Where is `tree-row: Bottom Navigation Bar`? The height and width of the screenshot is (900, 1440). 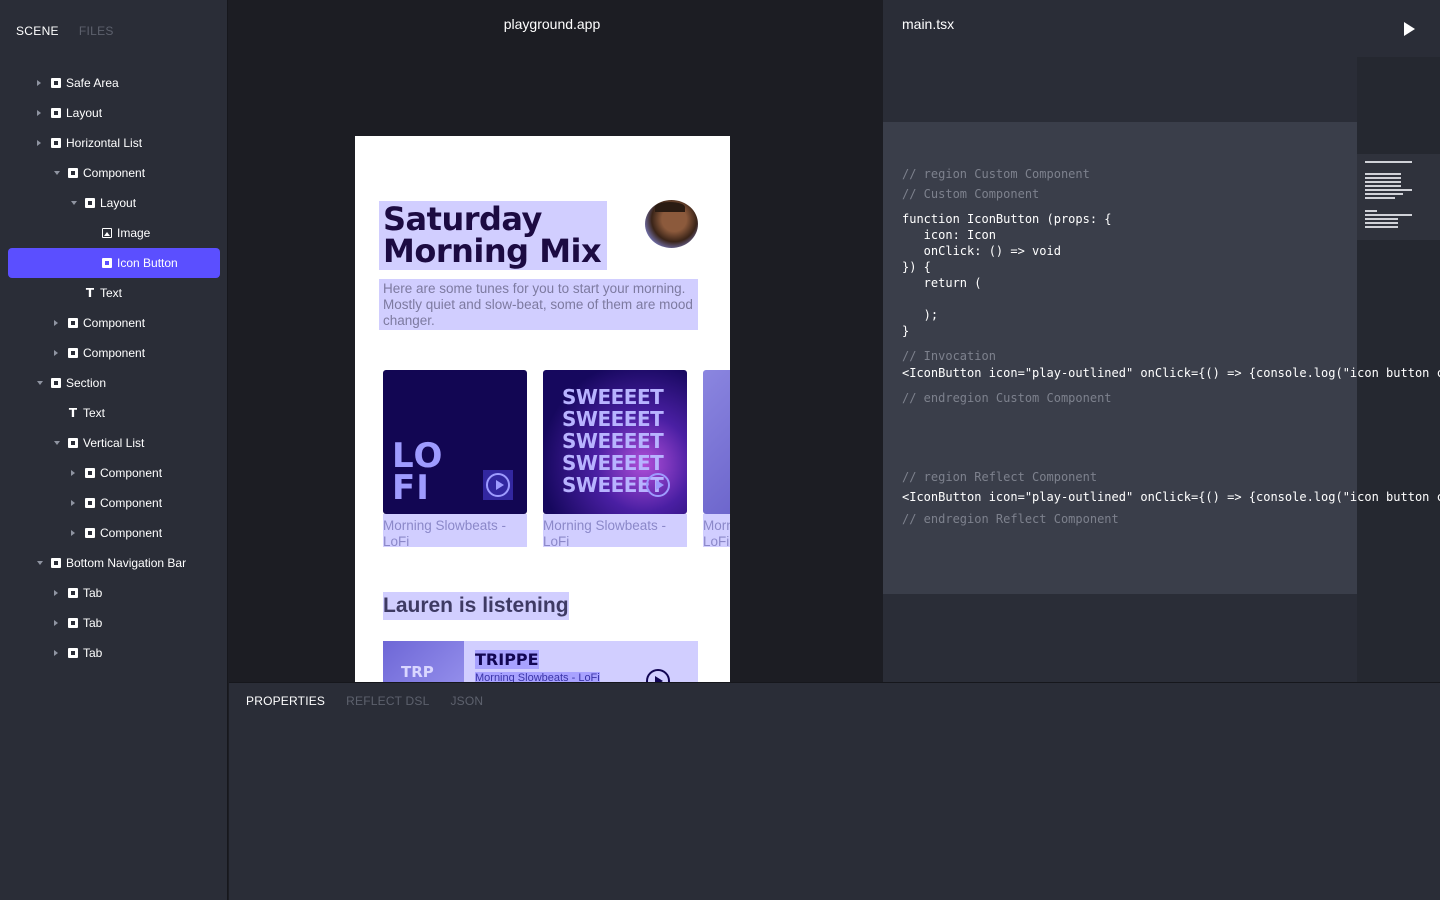
tree-row: Bottom Navigation Bar is located at coordinates (114, 563).